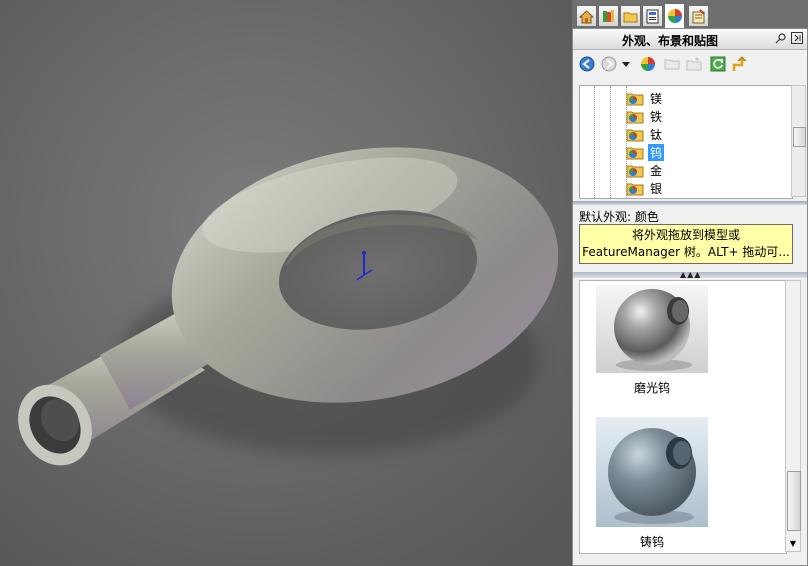  I want to click on tab-design-library, so click(608, 15).